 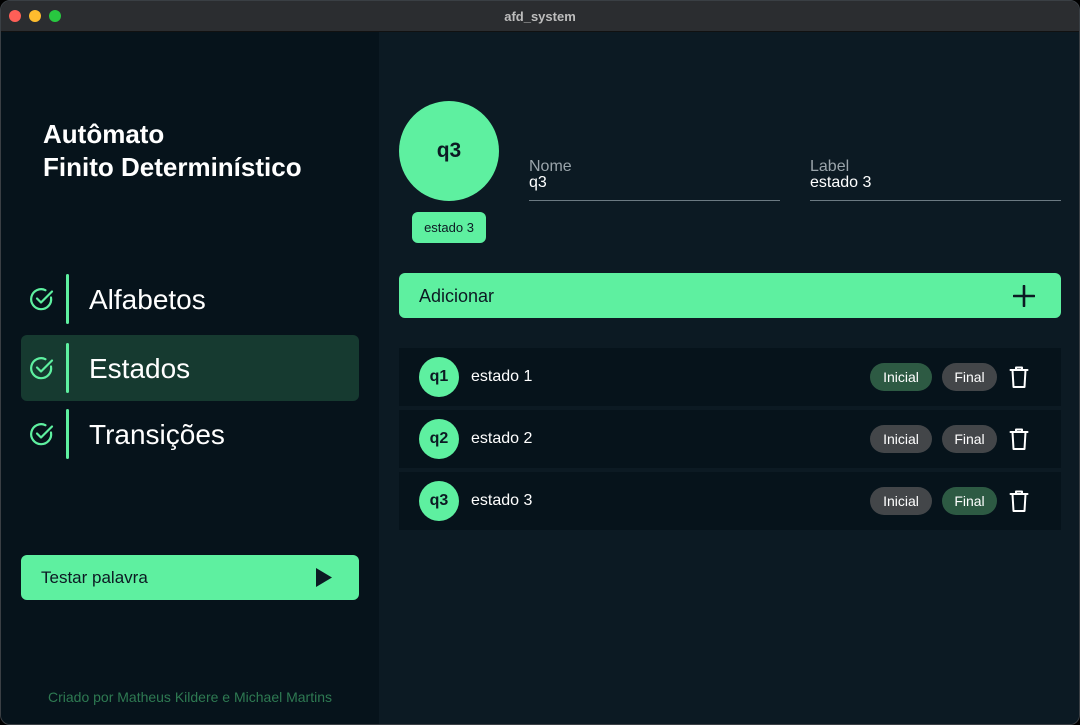 What do you see at coordinates (140, 368) in the screenshot?
I see `sidebar-item-label: Estados` at bounding box center [140, 368].